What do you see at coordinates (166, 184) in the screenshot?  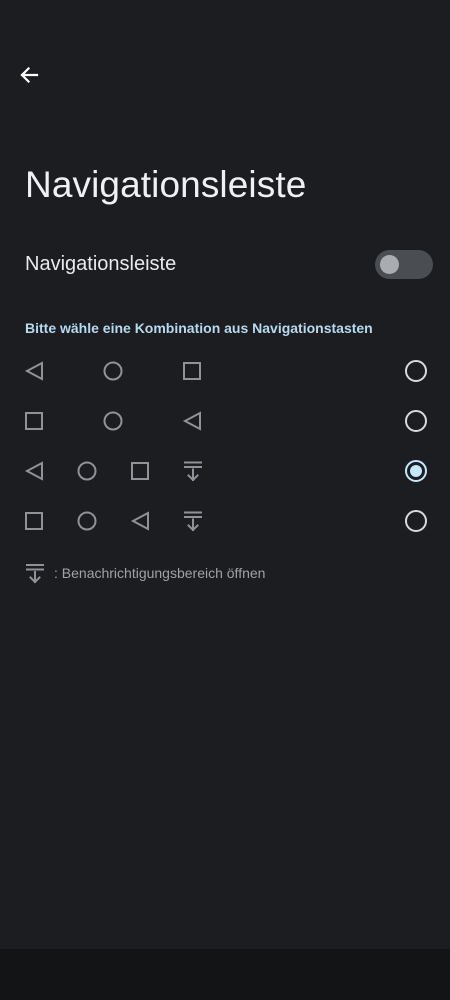 I see `page-title: Navigationsleiste` at bounding box center [166, 184].